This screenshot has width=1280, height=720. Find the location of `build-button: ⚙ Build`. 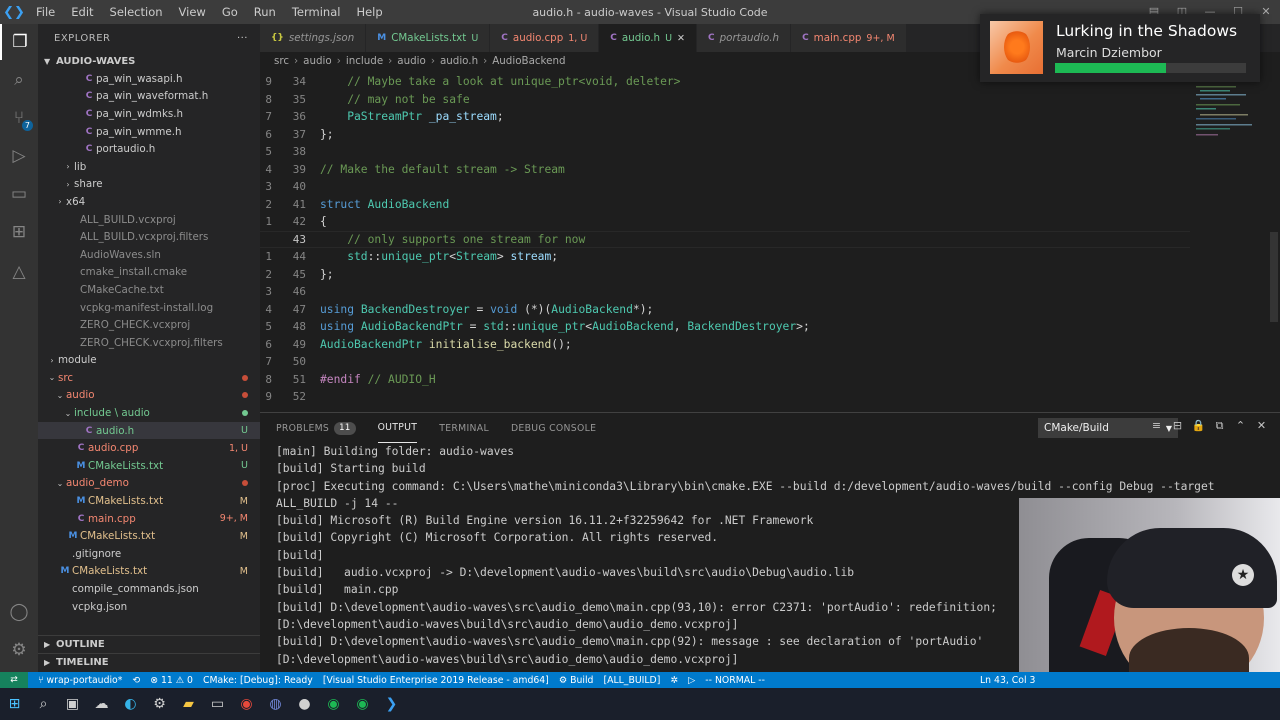

build-button: ⚙ Build is located at coordinates (576, 680).